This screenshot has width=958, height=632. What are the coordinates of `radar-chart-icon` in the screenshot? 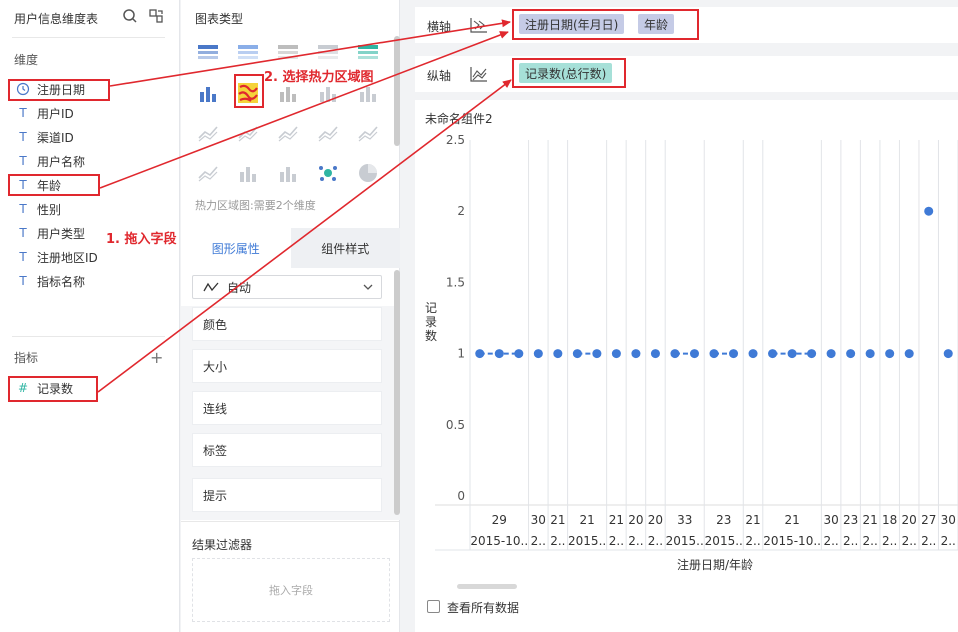 It's located at (368, 133).